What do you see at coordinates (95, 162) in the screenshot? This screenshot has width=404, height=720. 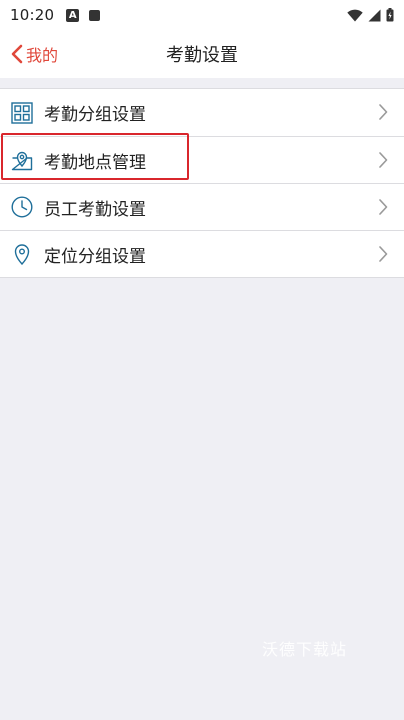 I see `menu-item-label: 考勤地点管理` at bounding box center [95, 162].